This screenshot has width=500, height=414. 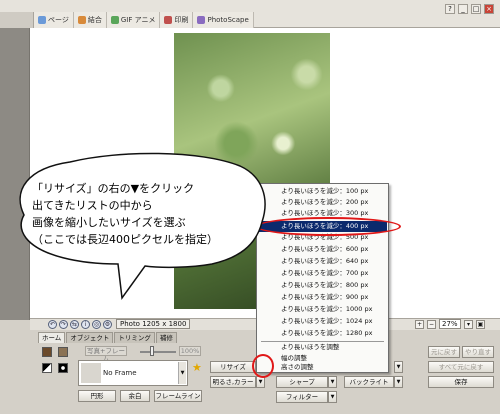 What do you see at coordinates (152, 351) in the screenshot?
I see `frame-slider-thumb` at bounding box center [152, 351].